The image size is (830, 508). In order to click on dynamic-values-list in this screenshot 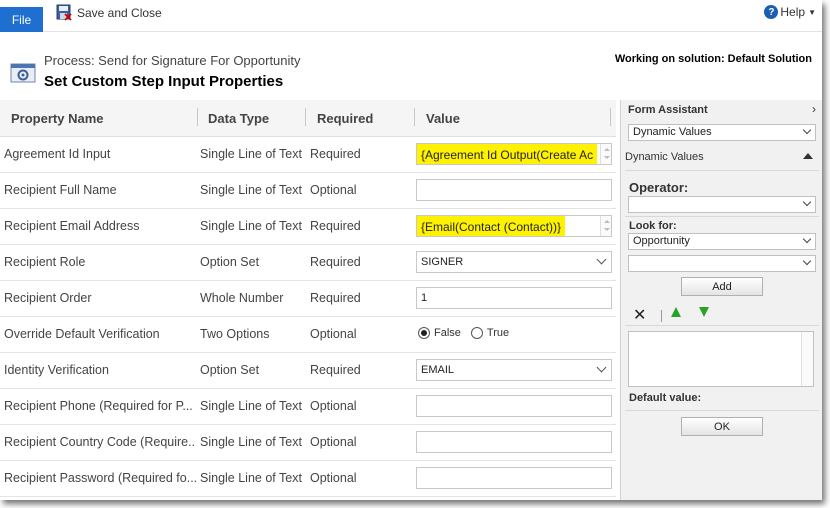, I will do `click(721, 359)`.